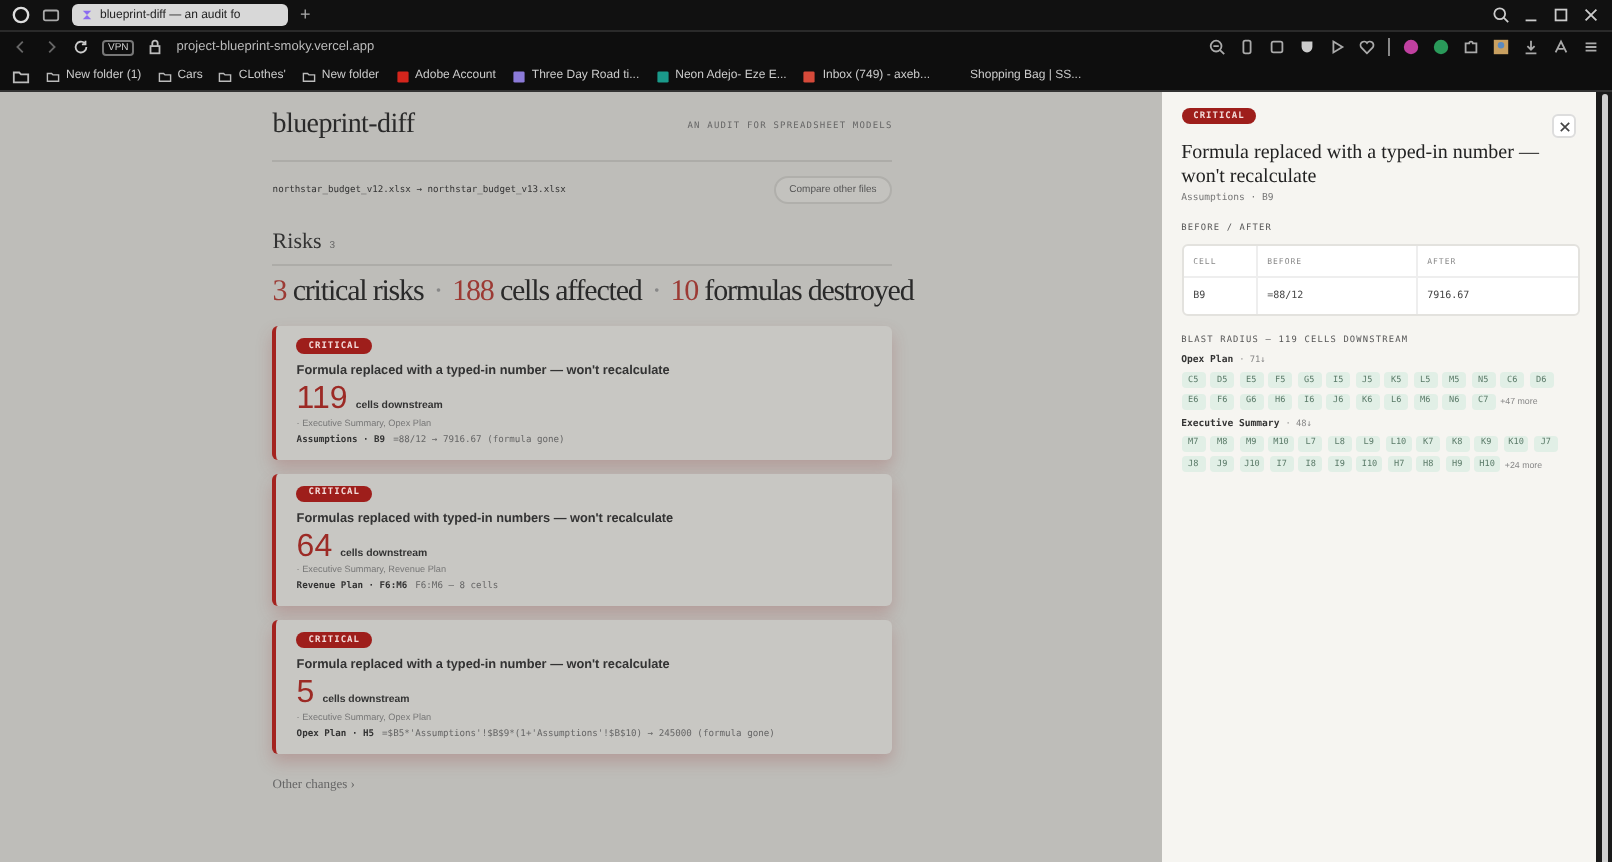 This screenshot has width=1612, height=862. What do you see at coordinates (1217, 47) in the screenshot?
I see `zoom-icon` at bounding box center [1217, 47].